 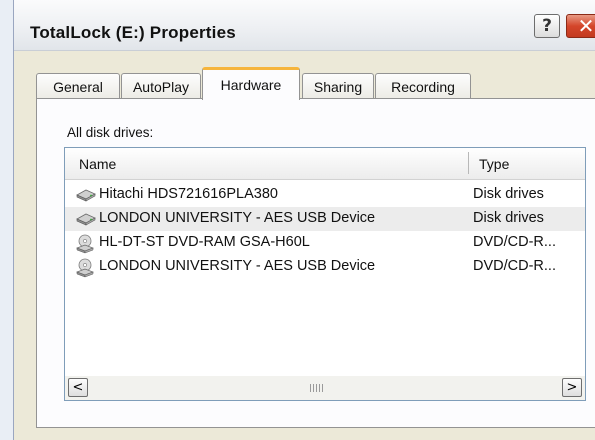 What do you see at coordinates (547, 26) in the screenshot?
I see `help-button: ?` at bounding box center [547, 26].